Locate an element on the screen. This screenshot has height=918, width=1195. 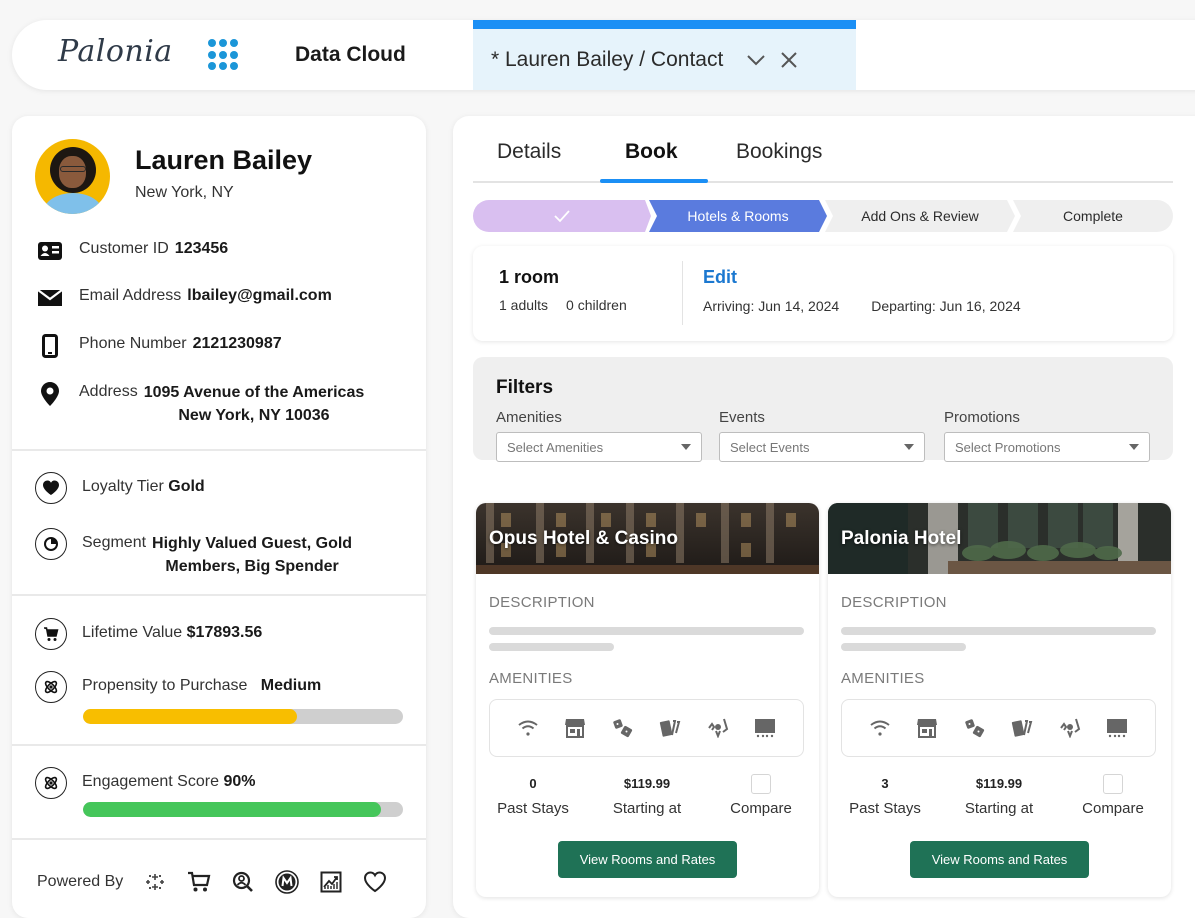
workspace-tab-contact: * Lauren Bailey / Contact is located at coordinates (664, 55).